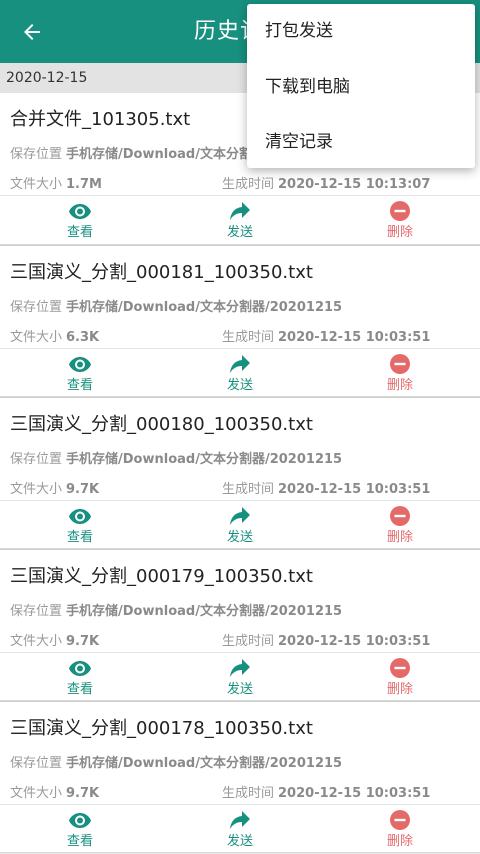 Image resolution: width=480 pixels, height=854 pixels. Describe the element at coordinates (161, 272) in the screenshot. I see `file-name: 三国演义_分割_000181_100350.txt` at that location.